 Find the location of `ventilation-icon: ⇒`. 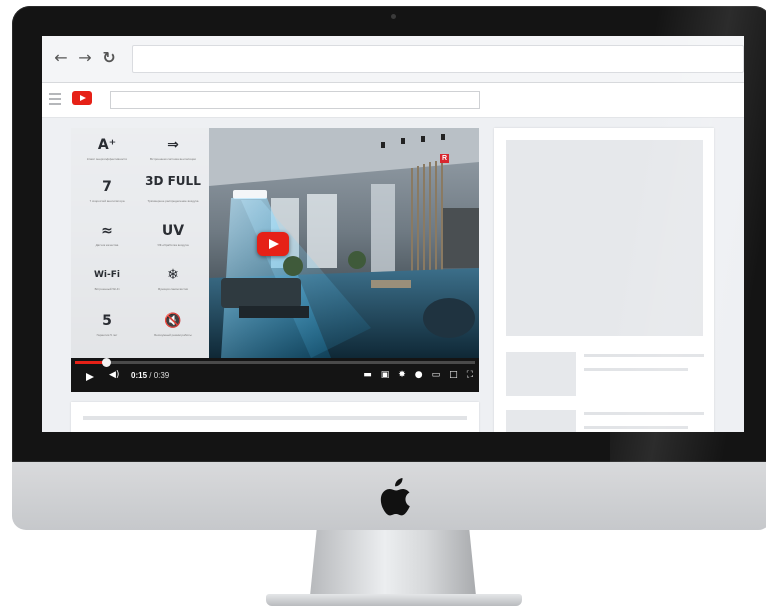

ventilation-icon: ⇒ is located at coordinates (173, 145).